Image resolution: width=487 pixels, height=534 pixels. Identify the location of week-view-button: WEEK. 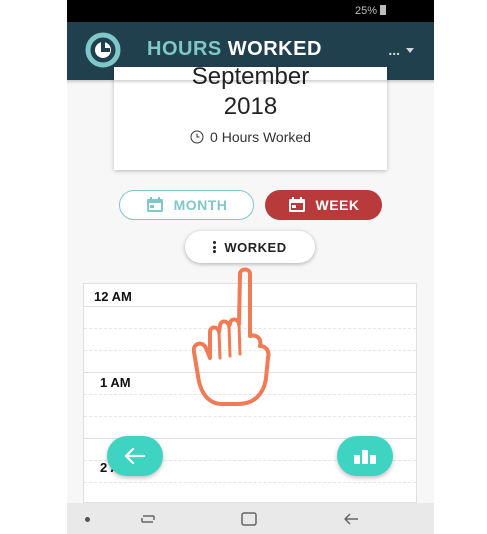
(323, 205).